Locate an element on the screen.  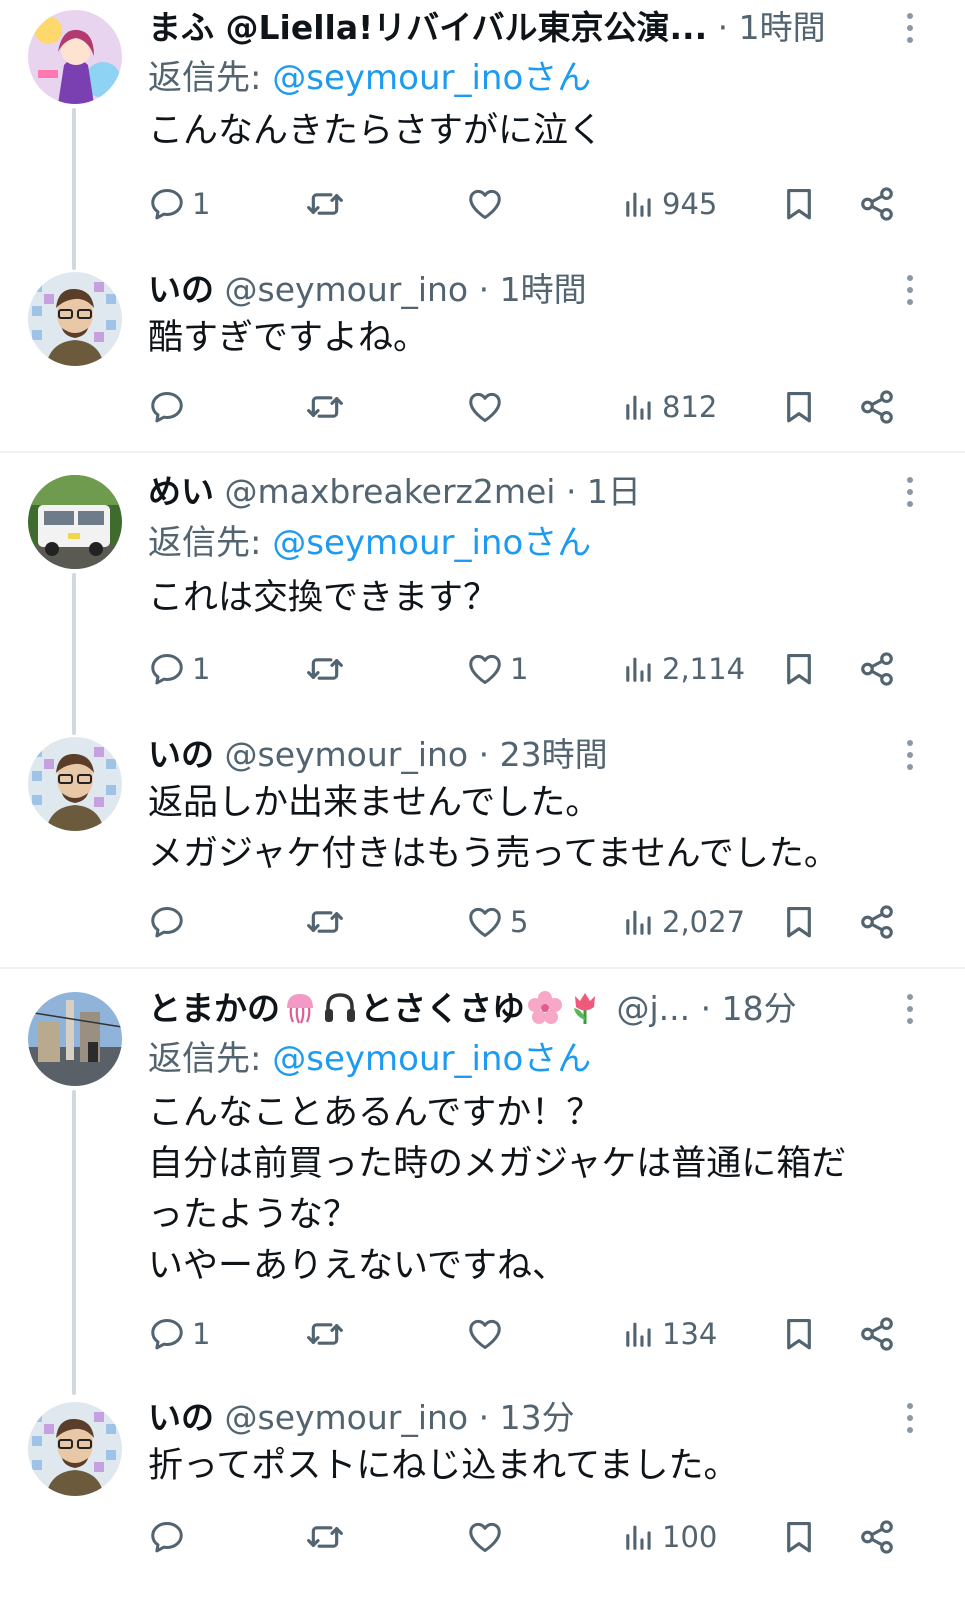
views-icon is located at coordinates (639, 407).